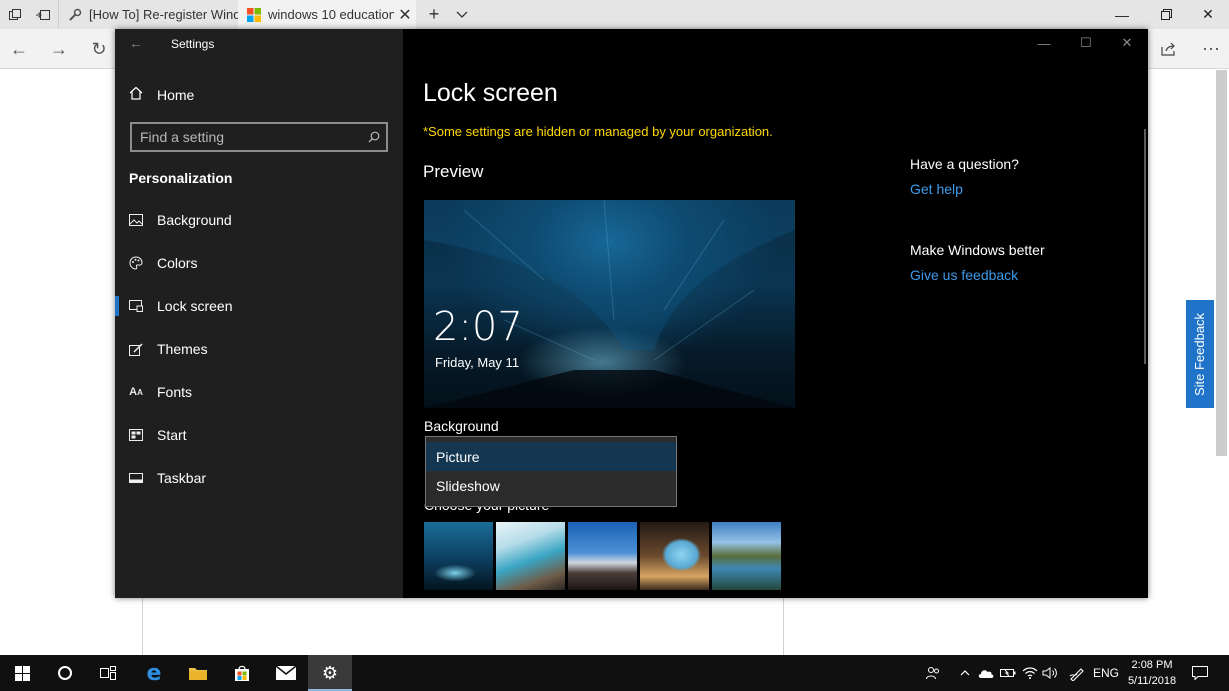  What do you see at coordinates (15, 14) in the screenshot?
I see `tab-manager-icon` at bounding box center [15, 14].